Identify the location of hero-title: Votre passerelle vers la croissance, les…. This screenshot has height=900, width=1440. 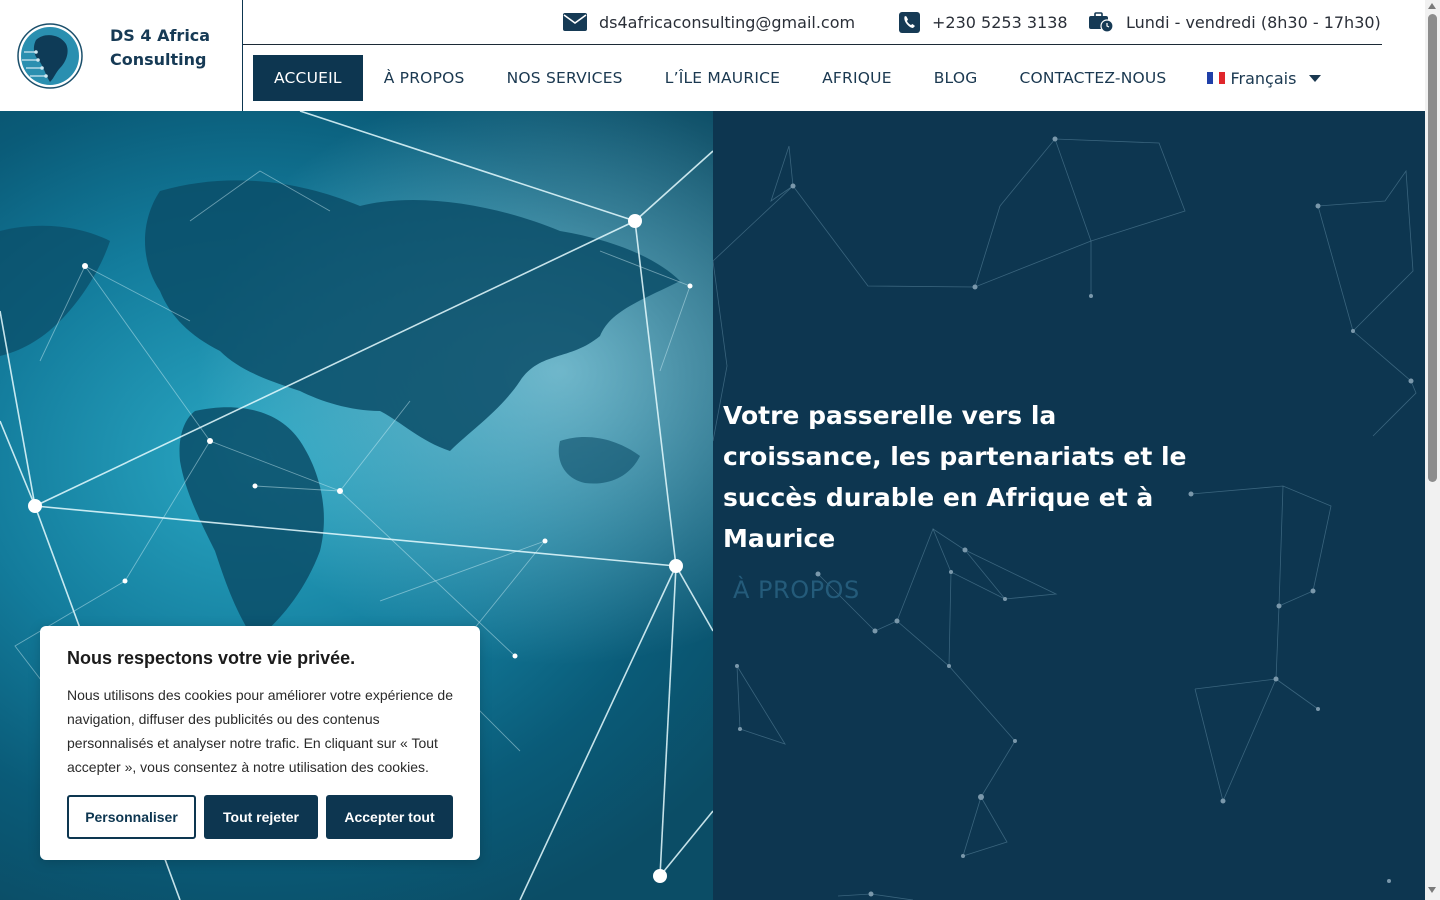
(955, 477).